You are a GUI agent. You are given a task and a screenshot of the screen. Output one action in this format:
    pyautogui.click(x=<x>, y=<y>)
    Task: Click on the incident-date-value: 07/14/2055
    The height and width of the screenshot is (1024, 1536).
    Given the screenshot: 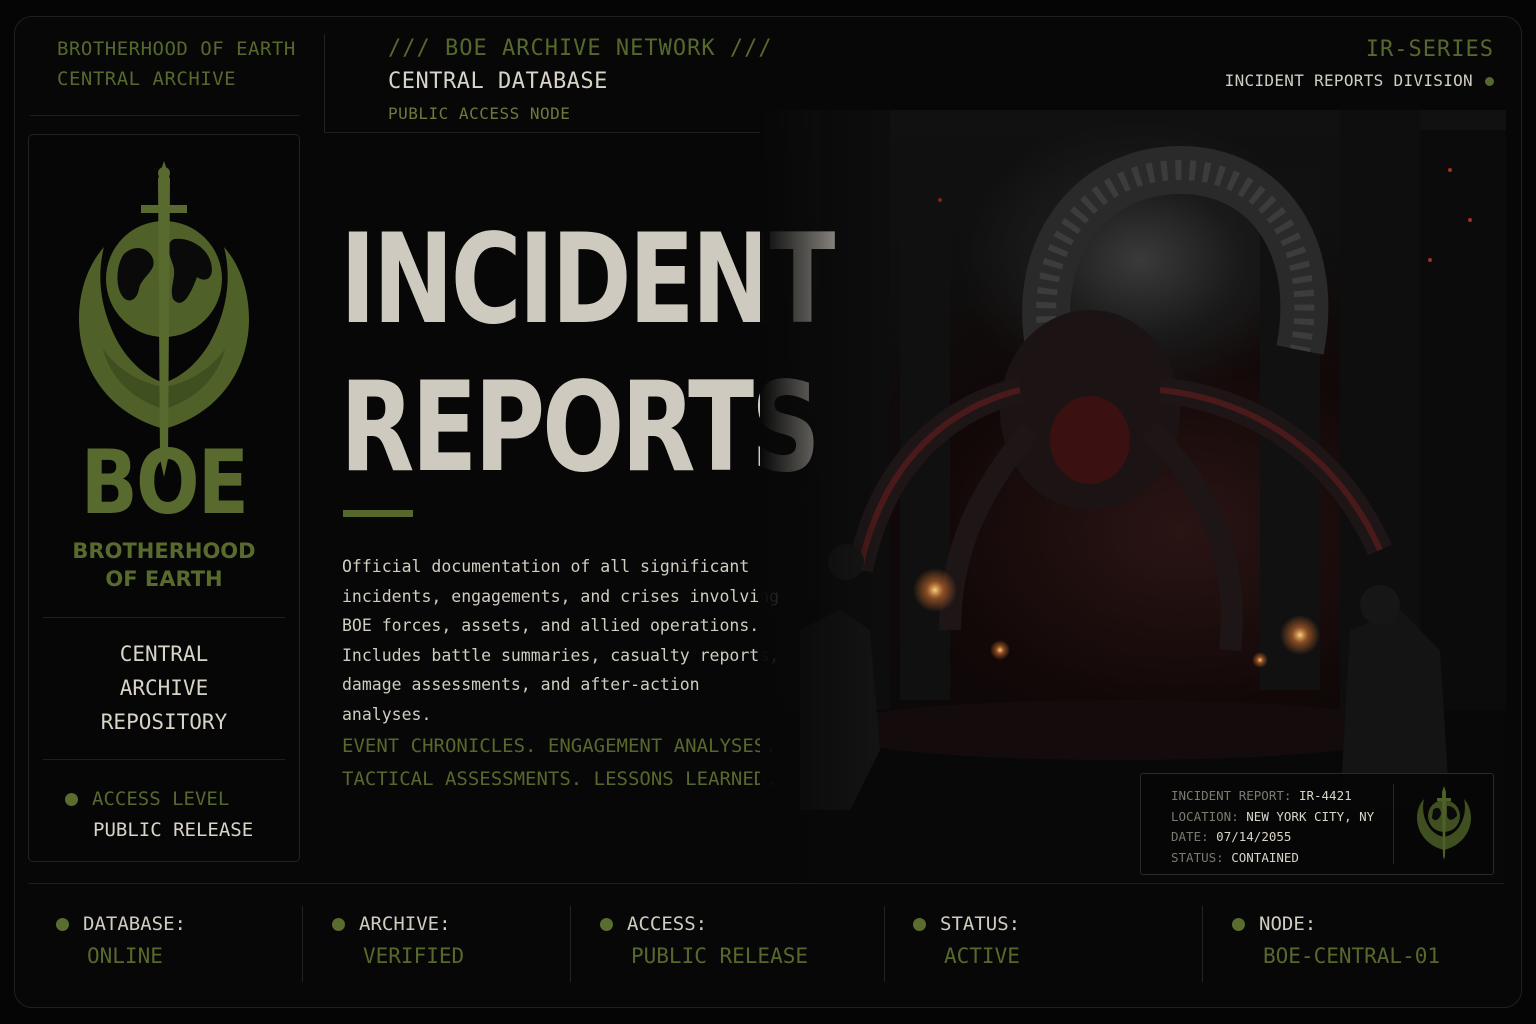 What is the action you would take?
    pyautogui.click(x=1254, y=837)
    